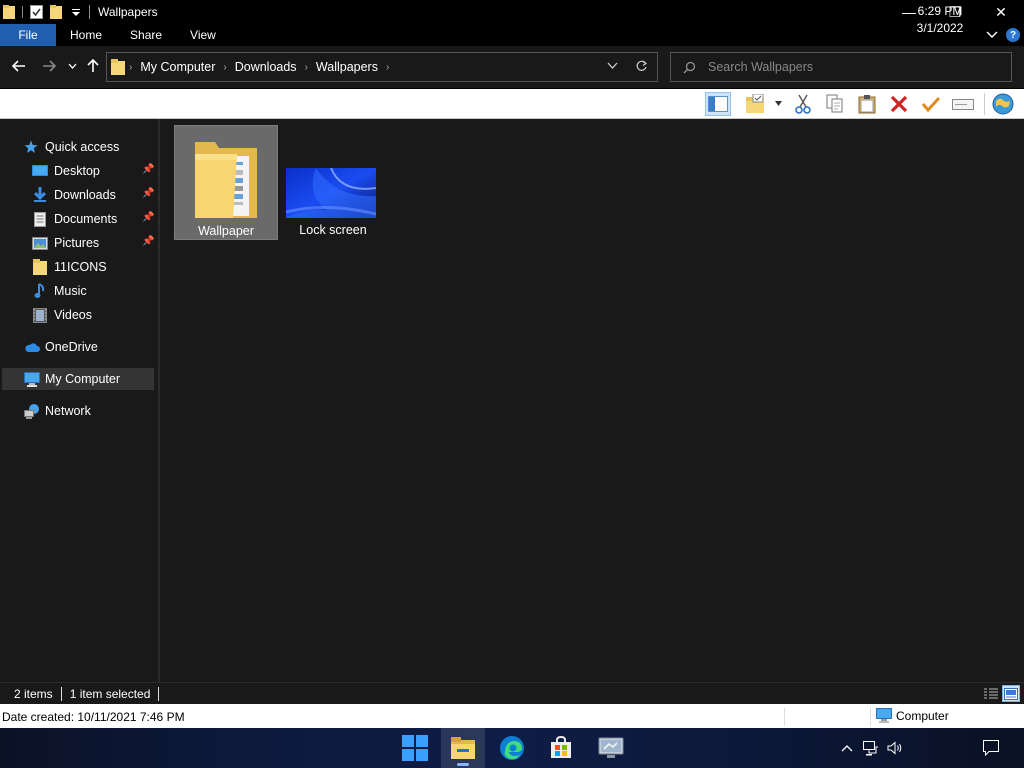 This screenshot has height=768, width=1024. Describe the element at coordinates (226, 231) in the screenshot. I see `file-item-label: Wallpaper` at that location.